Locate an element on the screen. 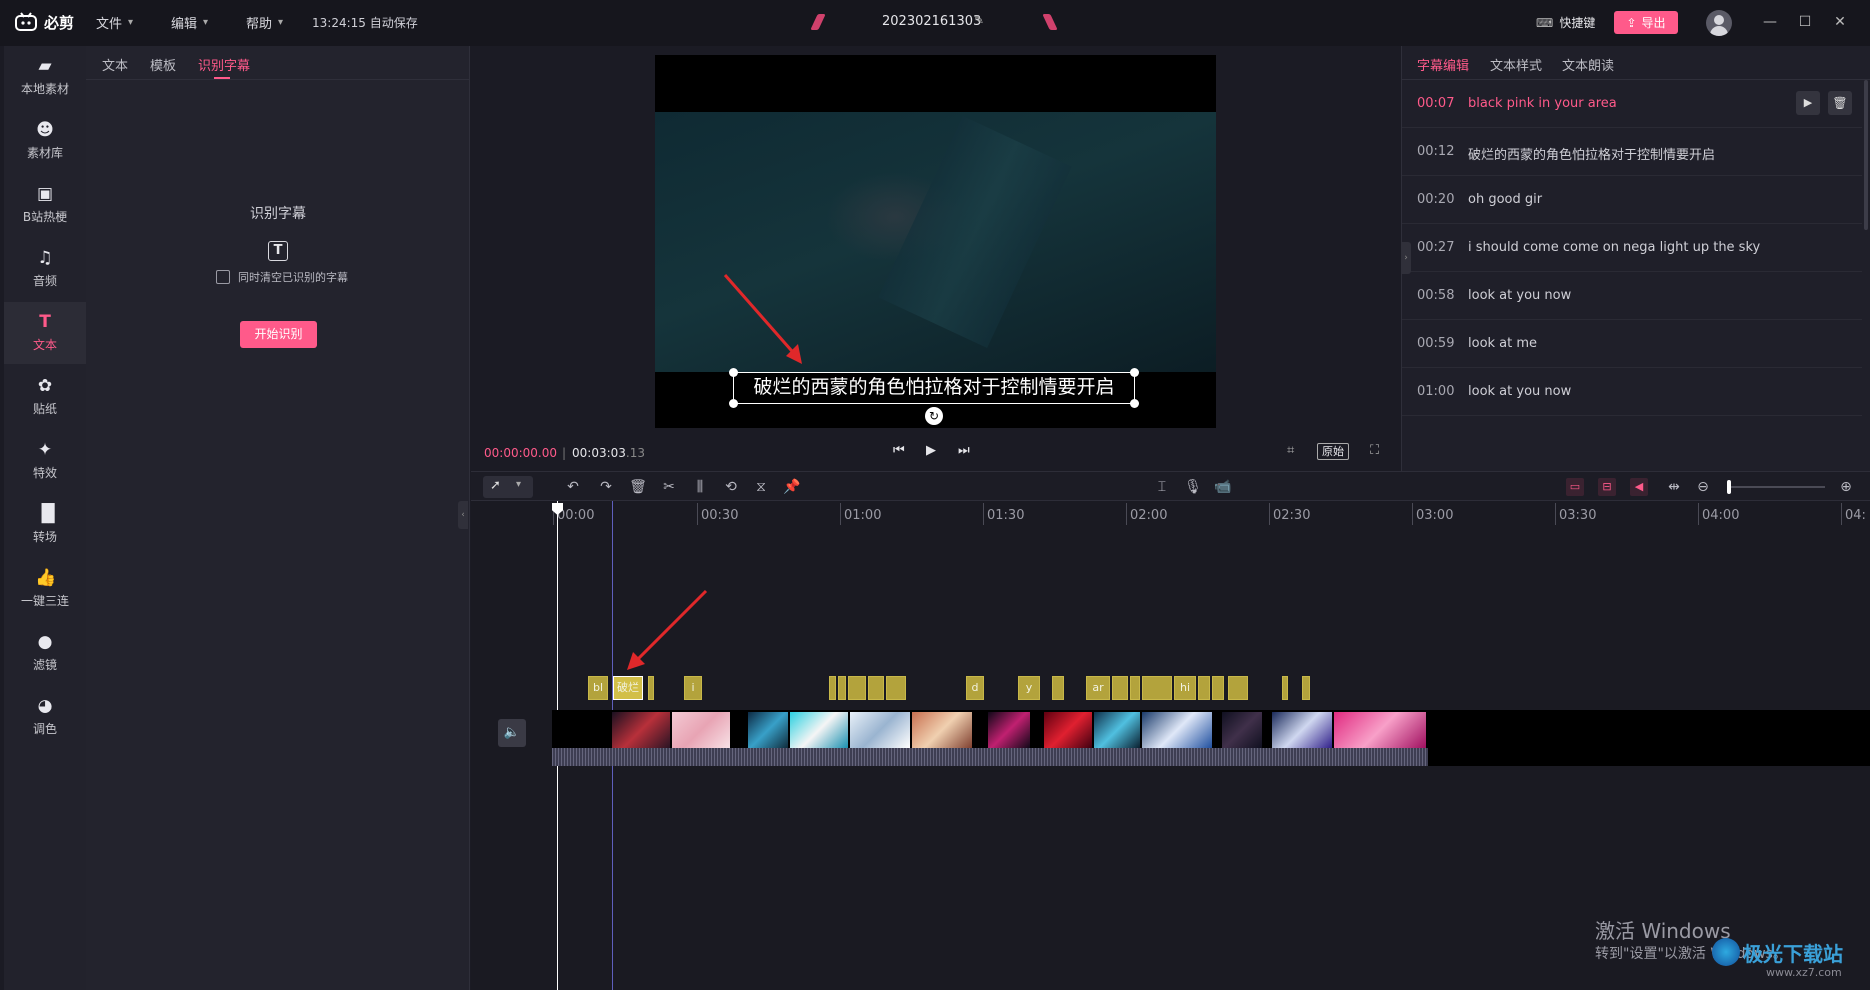  close-icon: ✕ is located at coordinates (1840, 22).